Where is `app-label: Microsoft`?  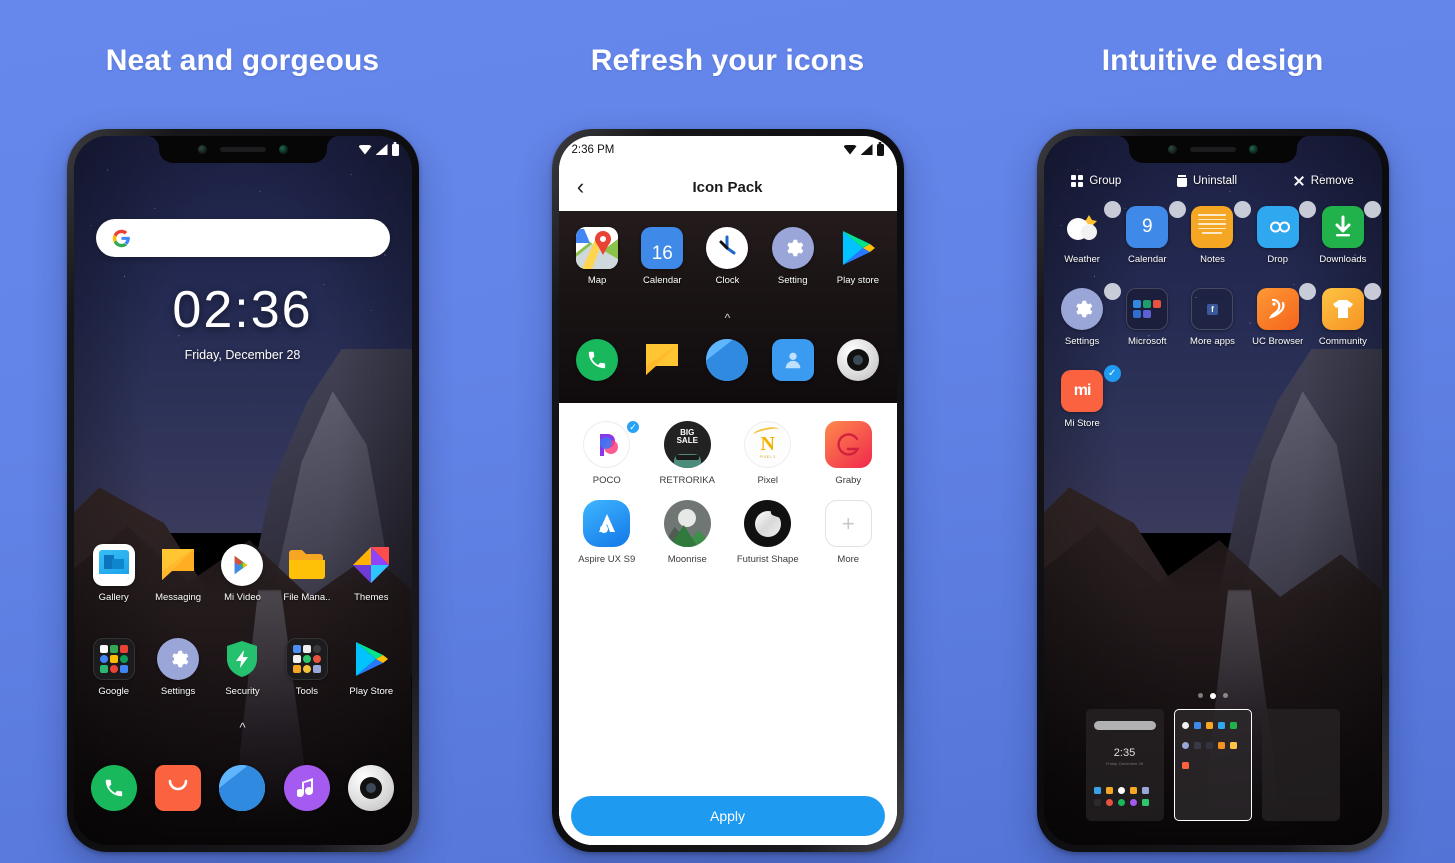
app-label: Microsoft is located at coordinates (1147, 341).